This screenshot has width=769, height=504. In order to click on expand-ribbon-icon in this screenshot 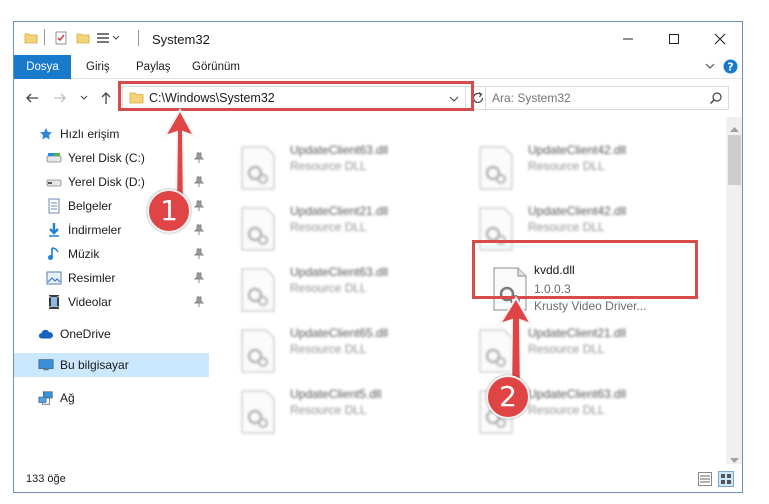, I will do `click(710, 67)`.